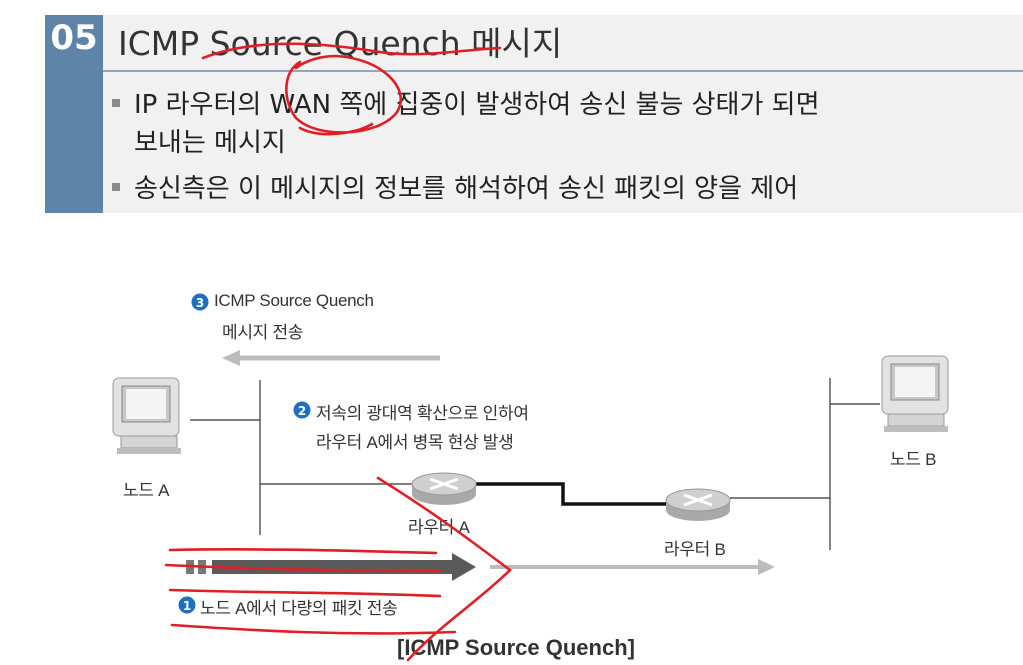 The image size is (1023, 665). I want to click on node-b-label: 노드 B, so click(913, 459).